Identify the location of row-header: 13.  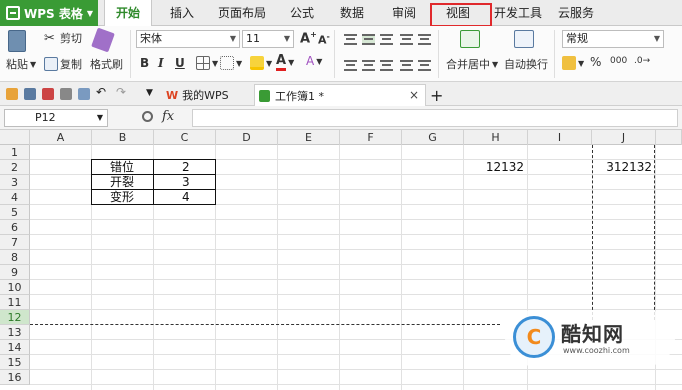
(15, 332).